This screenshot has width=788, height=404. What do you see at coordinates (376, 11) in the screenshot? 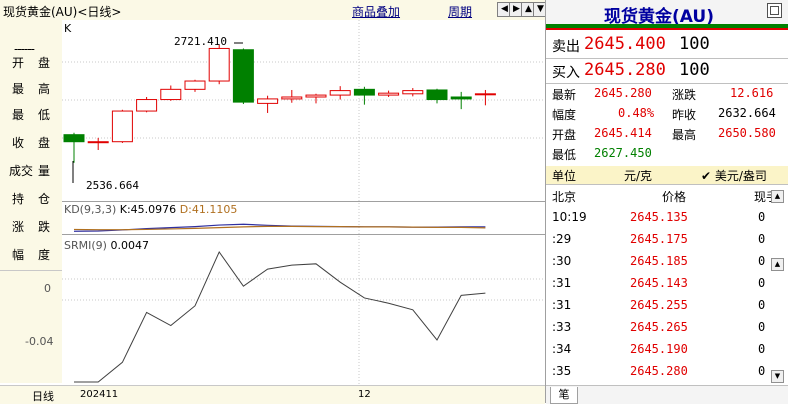
I see `overlay-button: 商品叠加` at bounding box center [376, 11].